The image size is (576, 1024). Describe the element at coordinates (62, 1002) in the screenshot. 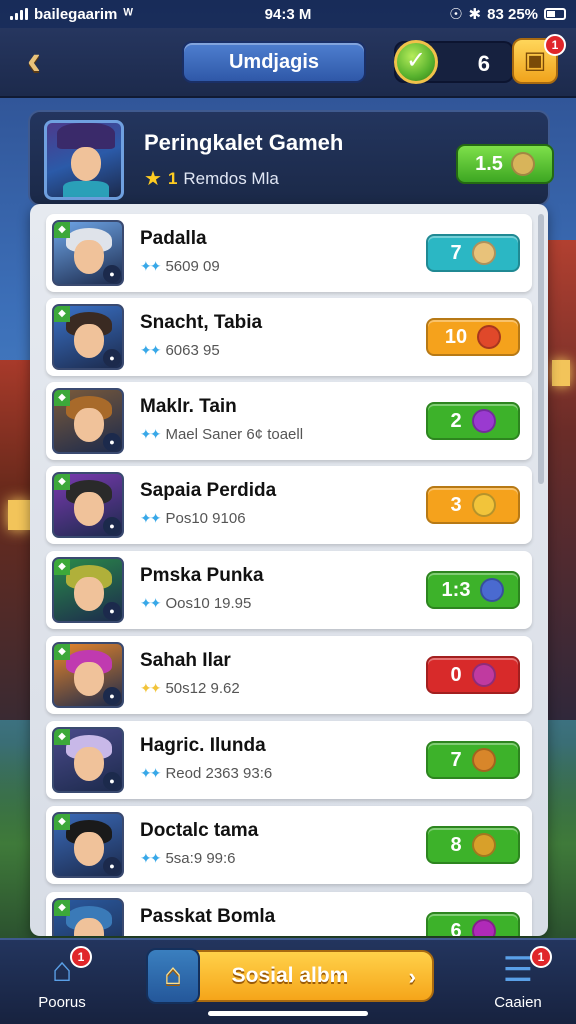

I see `nav-home-label: Poorus` at that location.